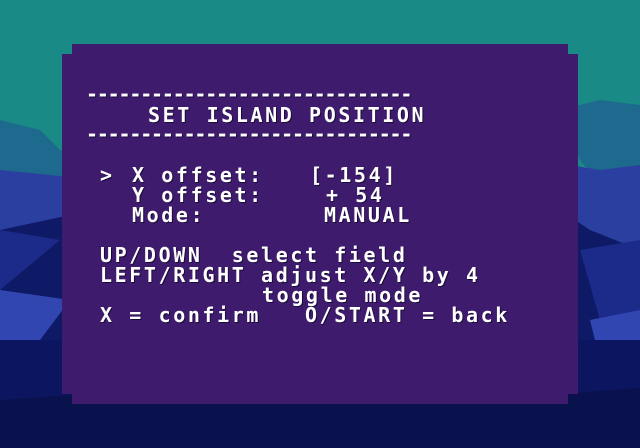 This screenshot has width=640, height=448. Describe the element at coordinates (305, 315) in the screenshot. I see `help-line-confirm-back: X = confirm O/START = back` at that location.